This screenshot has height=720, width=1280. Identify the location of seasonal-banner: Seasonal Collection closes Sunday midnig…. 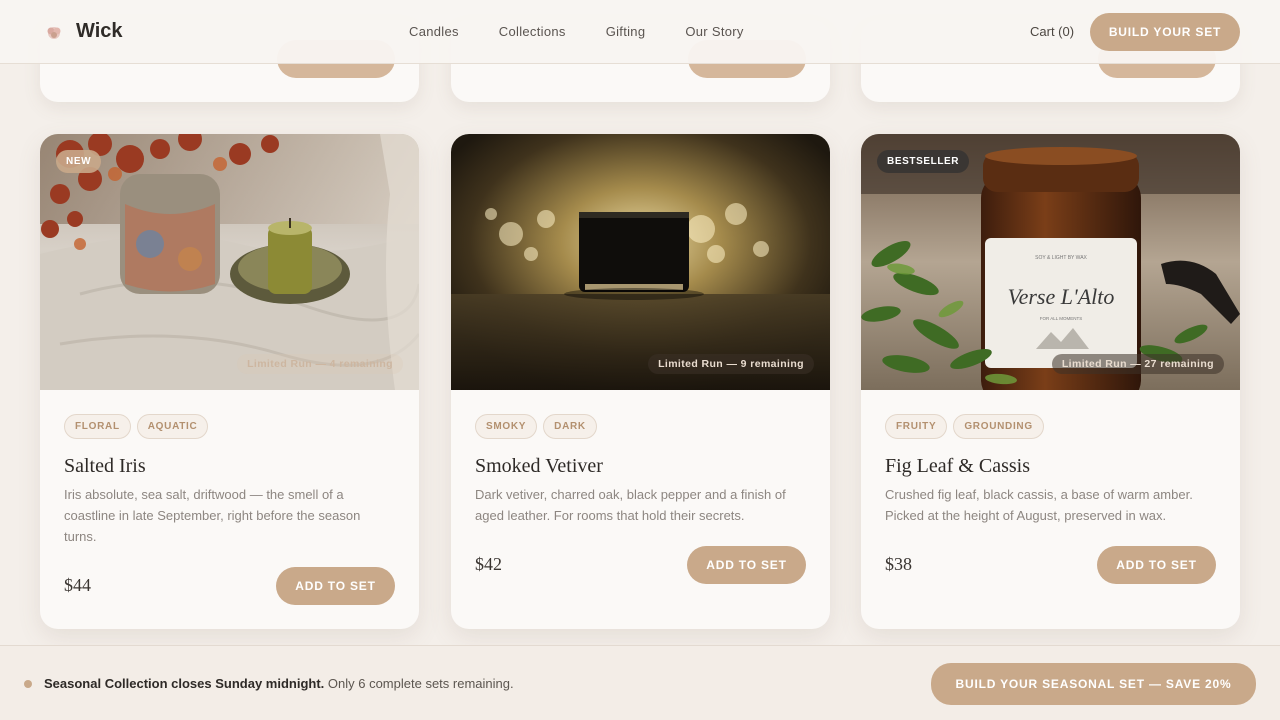
(640, 682).